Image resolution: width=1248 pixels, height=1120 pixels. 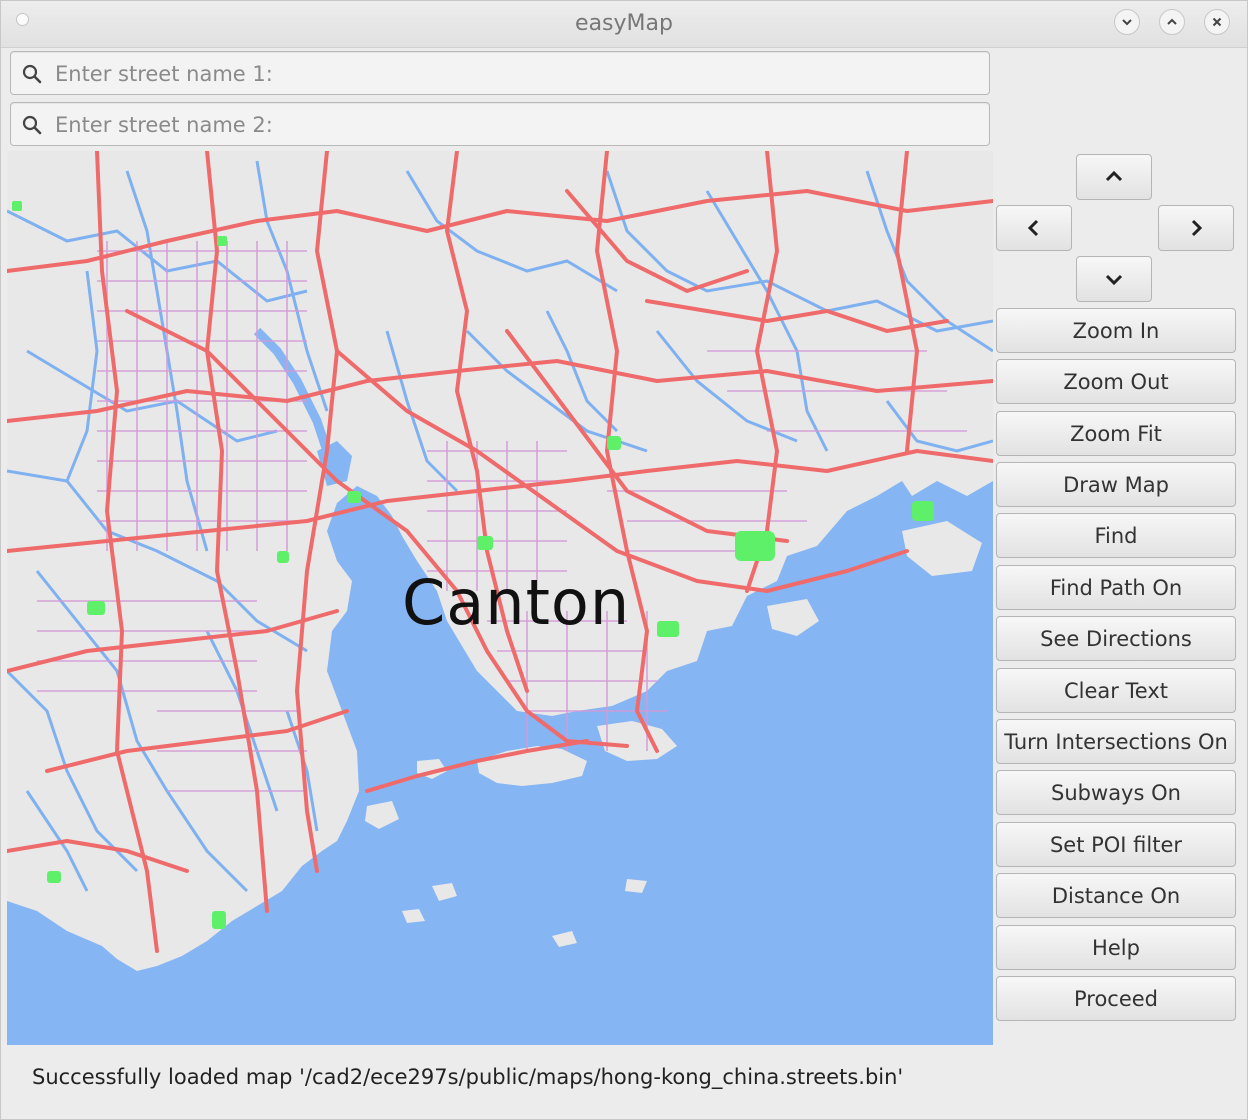 I want to click on chevron-left-icon, so click(x=1033, y=228).